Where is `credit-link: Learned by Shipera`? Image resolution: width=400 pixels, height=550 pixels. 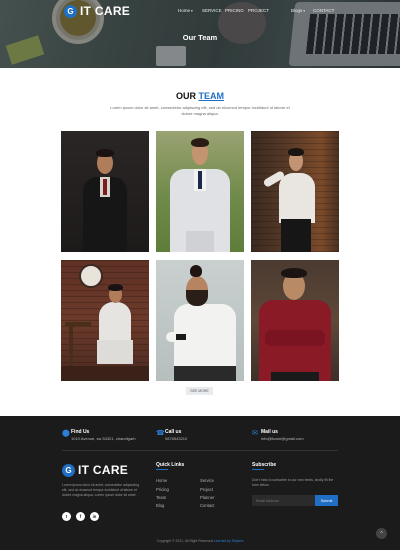
credit-link: Learned by Shipera is located at coordinates (229, 541).